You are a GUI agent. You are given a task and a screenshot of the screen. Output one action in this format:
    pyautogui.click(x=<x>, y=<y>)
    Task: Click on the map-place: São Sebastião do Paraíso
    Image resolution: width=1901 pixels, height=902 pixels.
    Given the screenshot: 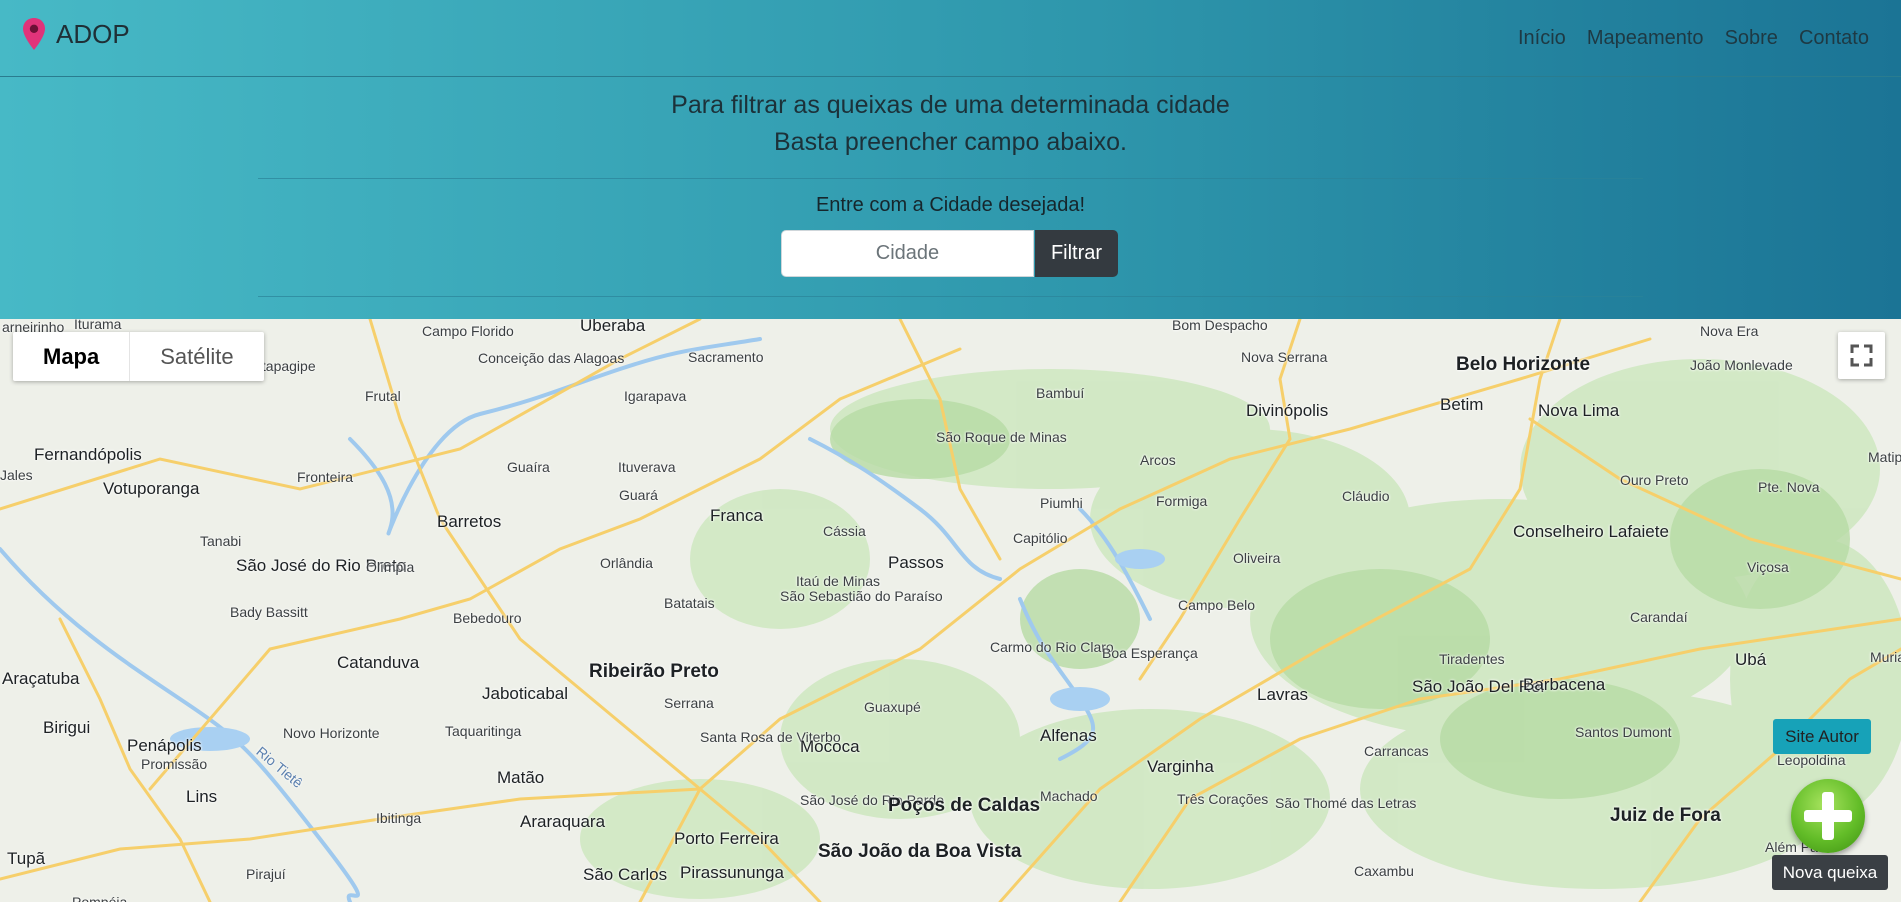 What is the action you would take?
    pyautogui.click(x=861, y=596)
    